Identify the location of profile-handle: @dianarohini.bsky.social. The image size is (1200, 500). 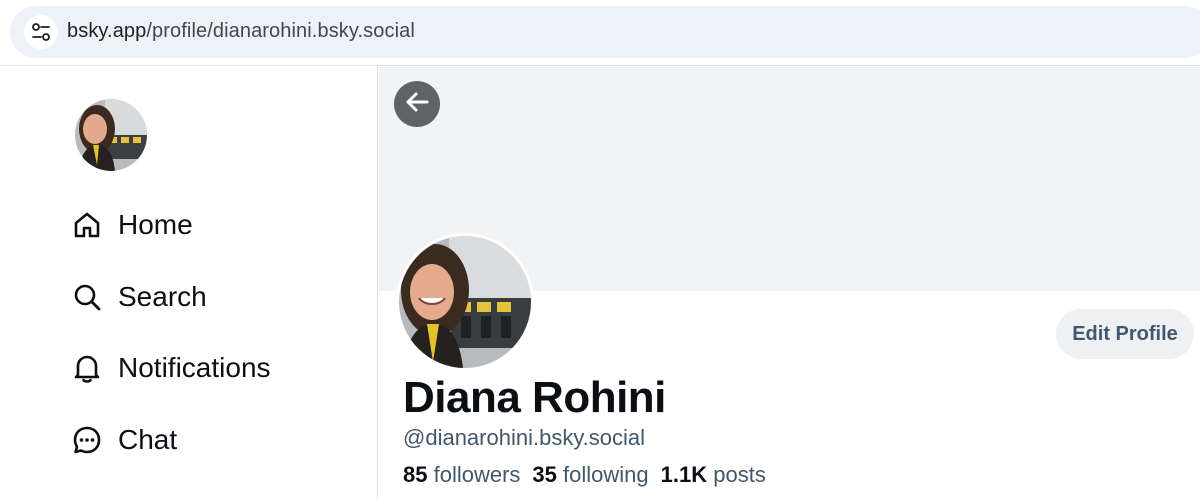
(524, 437).